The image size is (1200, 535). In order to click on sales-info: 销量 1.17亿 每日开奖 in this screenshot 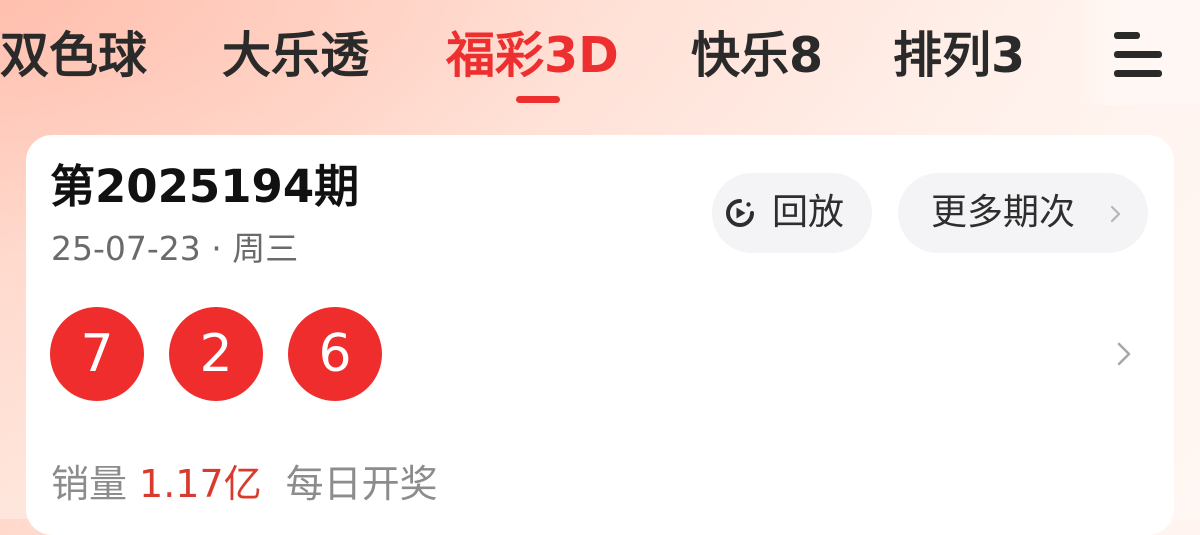, I will do `click(244, 484)`.